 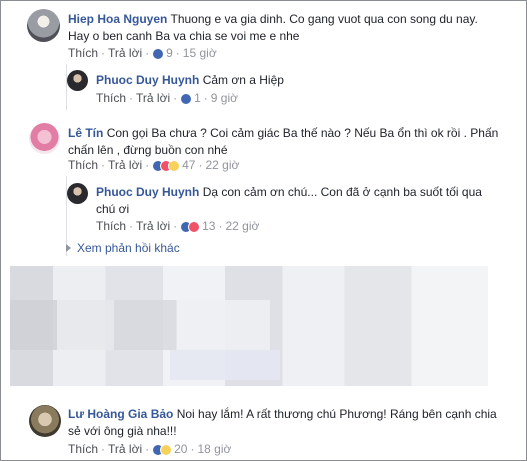 I want to click on timestamp: 15 giờ, so click(x=200, y=53).